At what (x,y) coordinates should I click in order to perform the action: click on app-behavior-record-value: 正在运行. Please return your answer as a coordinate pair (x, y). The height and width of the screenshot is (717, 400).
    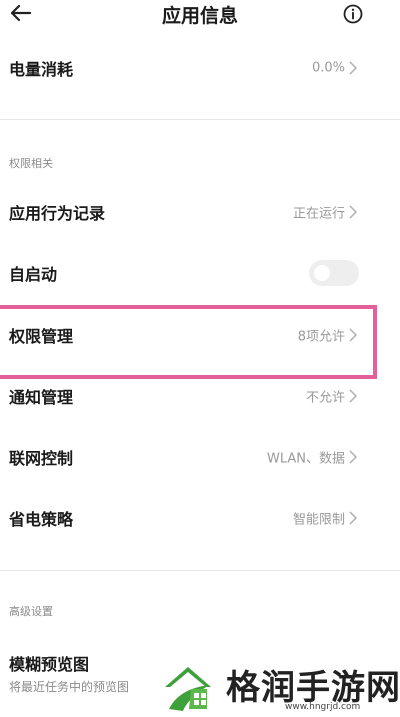
    Looking at the image, I should click on (318, 214).